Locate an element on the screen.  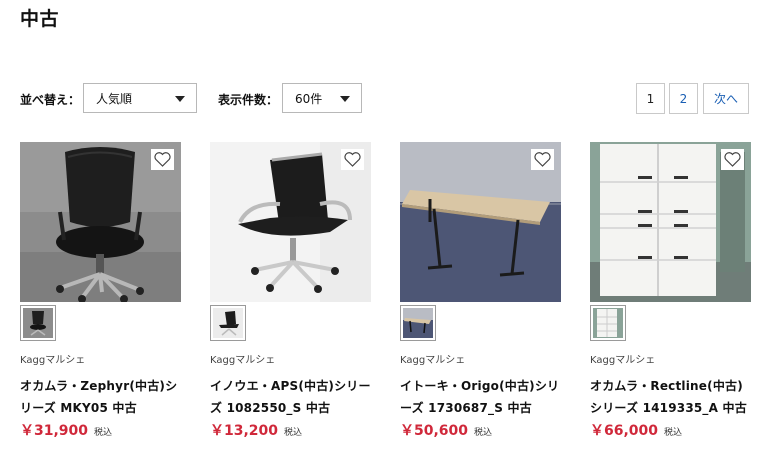
sort-select-value: 人気順 is located at coordinates (114, 98).